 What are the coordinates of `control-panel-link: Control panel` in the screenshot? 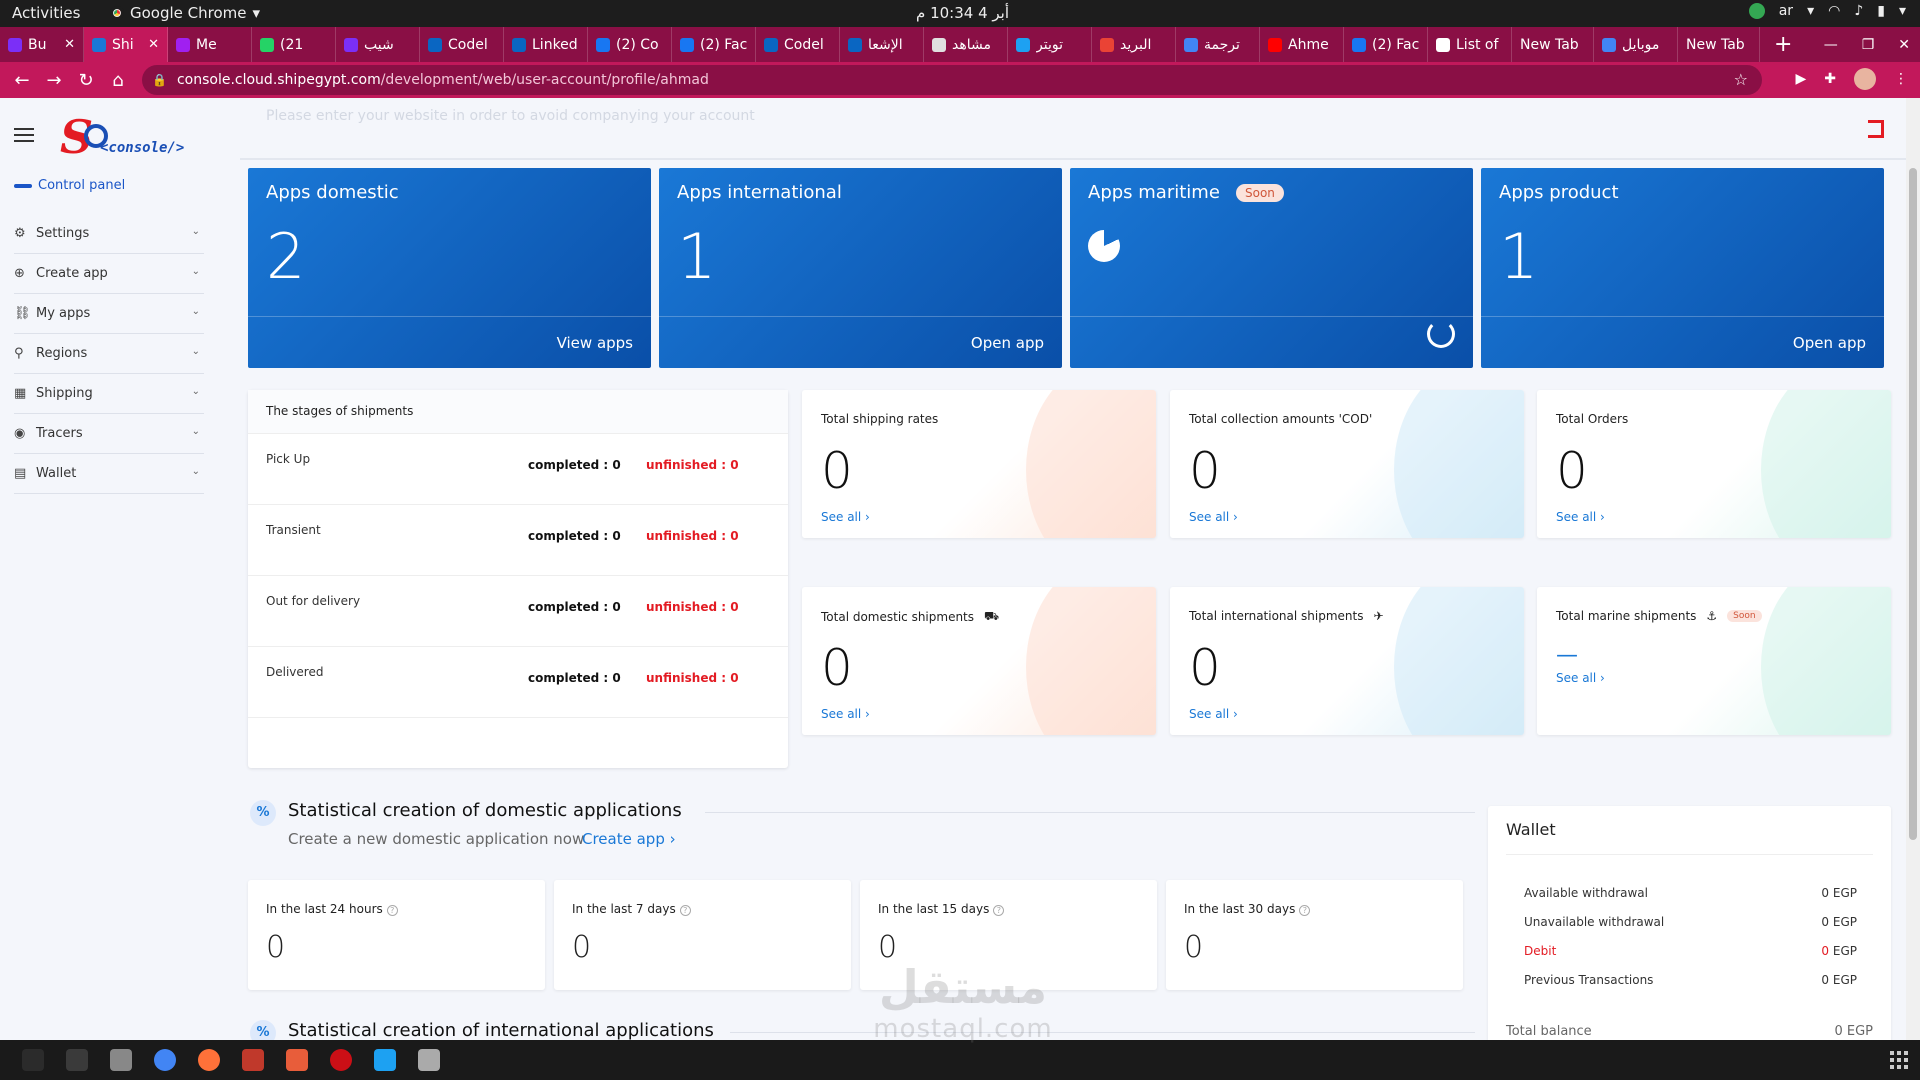 It's located at (69, 185).